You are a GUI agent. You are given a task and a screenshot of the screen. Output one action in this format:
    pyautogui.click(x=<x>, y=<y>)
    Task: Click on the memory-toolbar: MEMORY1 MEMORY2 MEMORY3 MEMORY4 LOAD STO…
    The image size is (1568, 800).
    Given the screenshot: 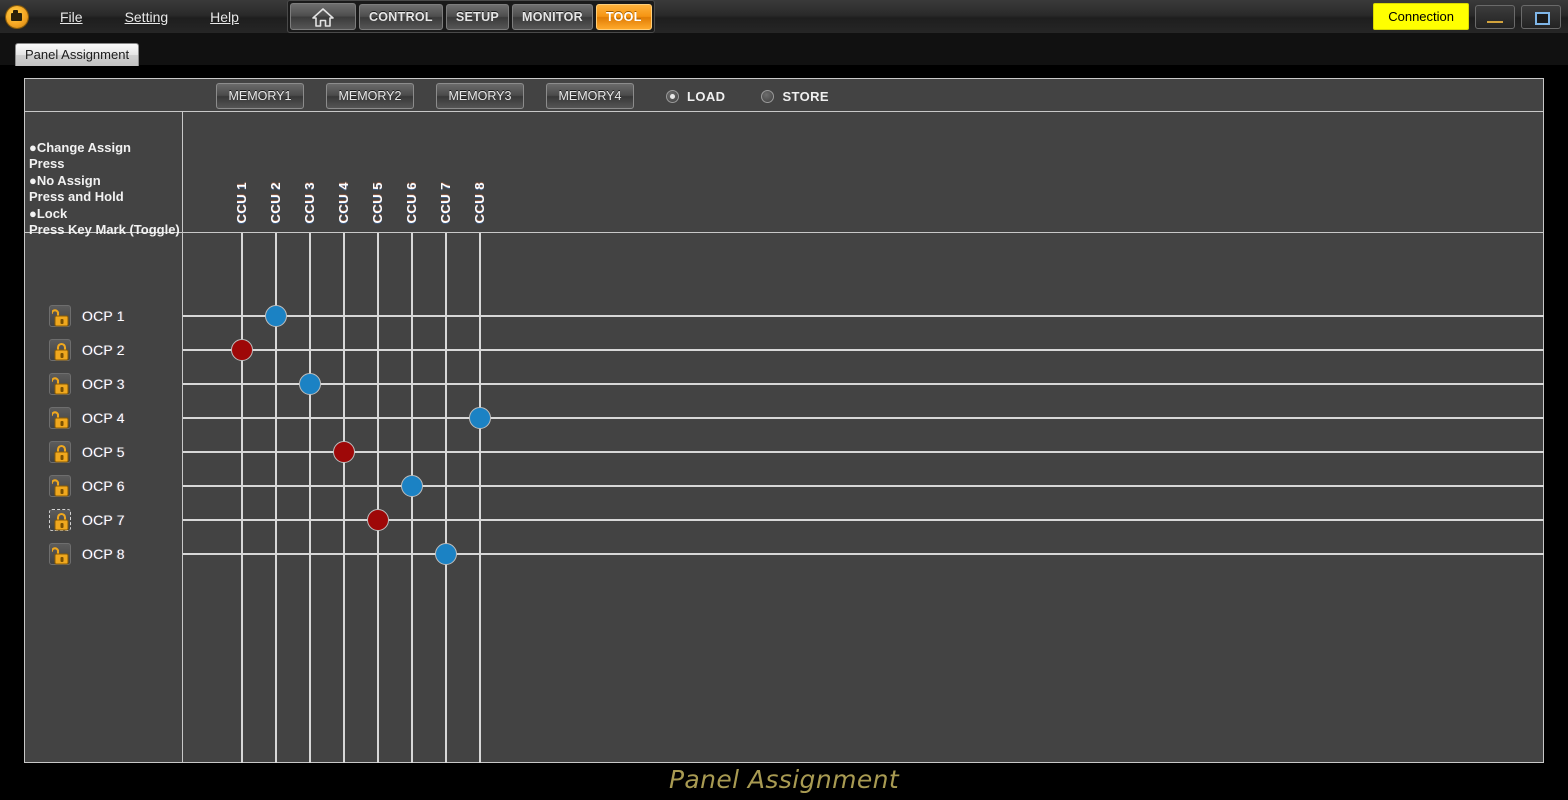 What is the action you would take?
    pyautogui.click(x=784, y=95)
    